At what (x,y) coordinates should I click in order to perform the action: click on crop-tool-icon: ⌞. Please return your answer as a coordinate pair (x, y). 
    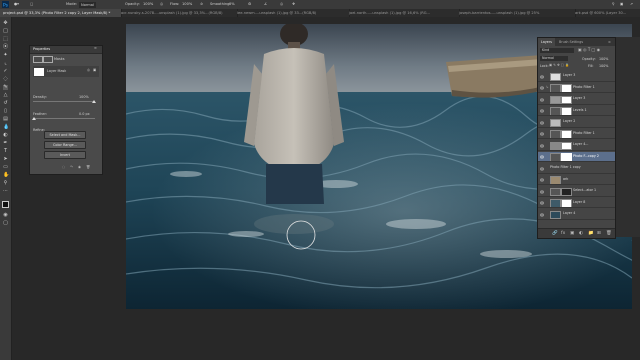
    Looking at the image, I should click on (5, 63).